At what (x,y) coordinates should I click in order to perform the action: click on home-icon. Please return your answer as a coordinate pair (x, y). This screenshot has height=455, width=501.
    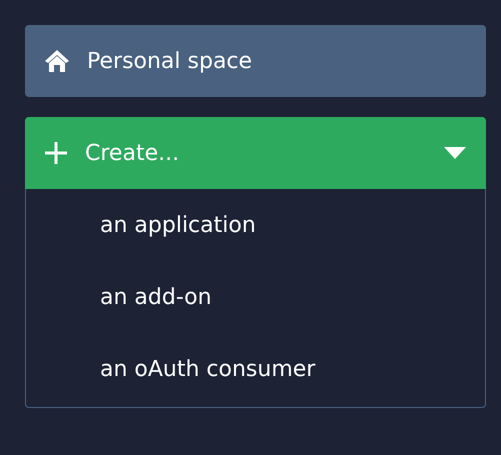
    Looking at the image, I should click on (57, 61).